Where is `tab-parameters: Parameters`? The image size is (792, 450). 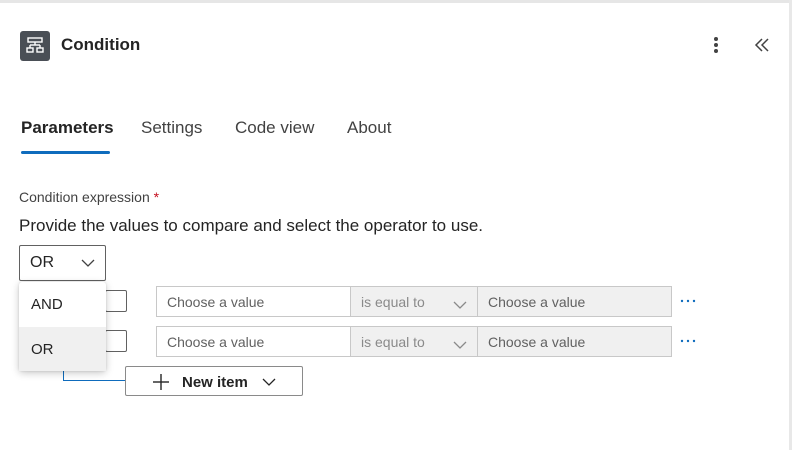 tab-parameters: Parameters is located at coordinates (67, 128).